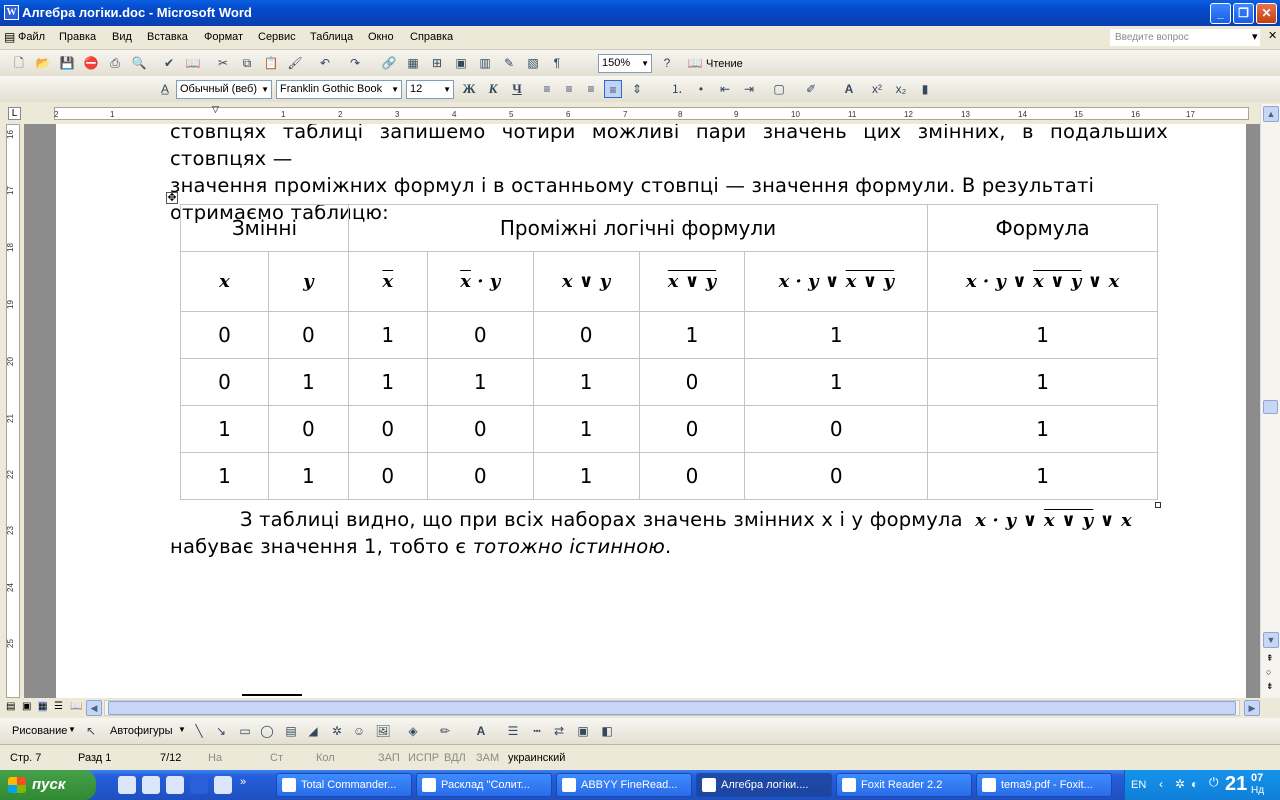 The width and height of the screenshot is (1280, 800). What do you see at coordinates (1185, 37) in the screenshot?
I see `ask-question-input: Введите вопрос` at bounding box center [1185, 37].